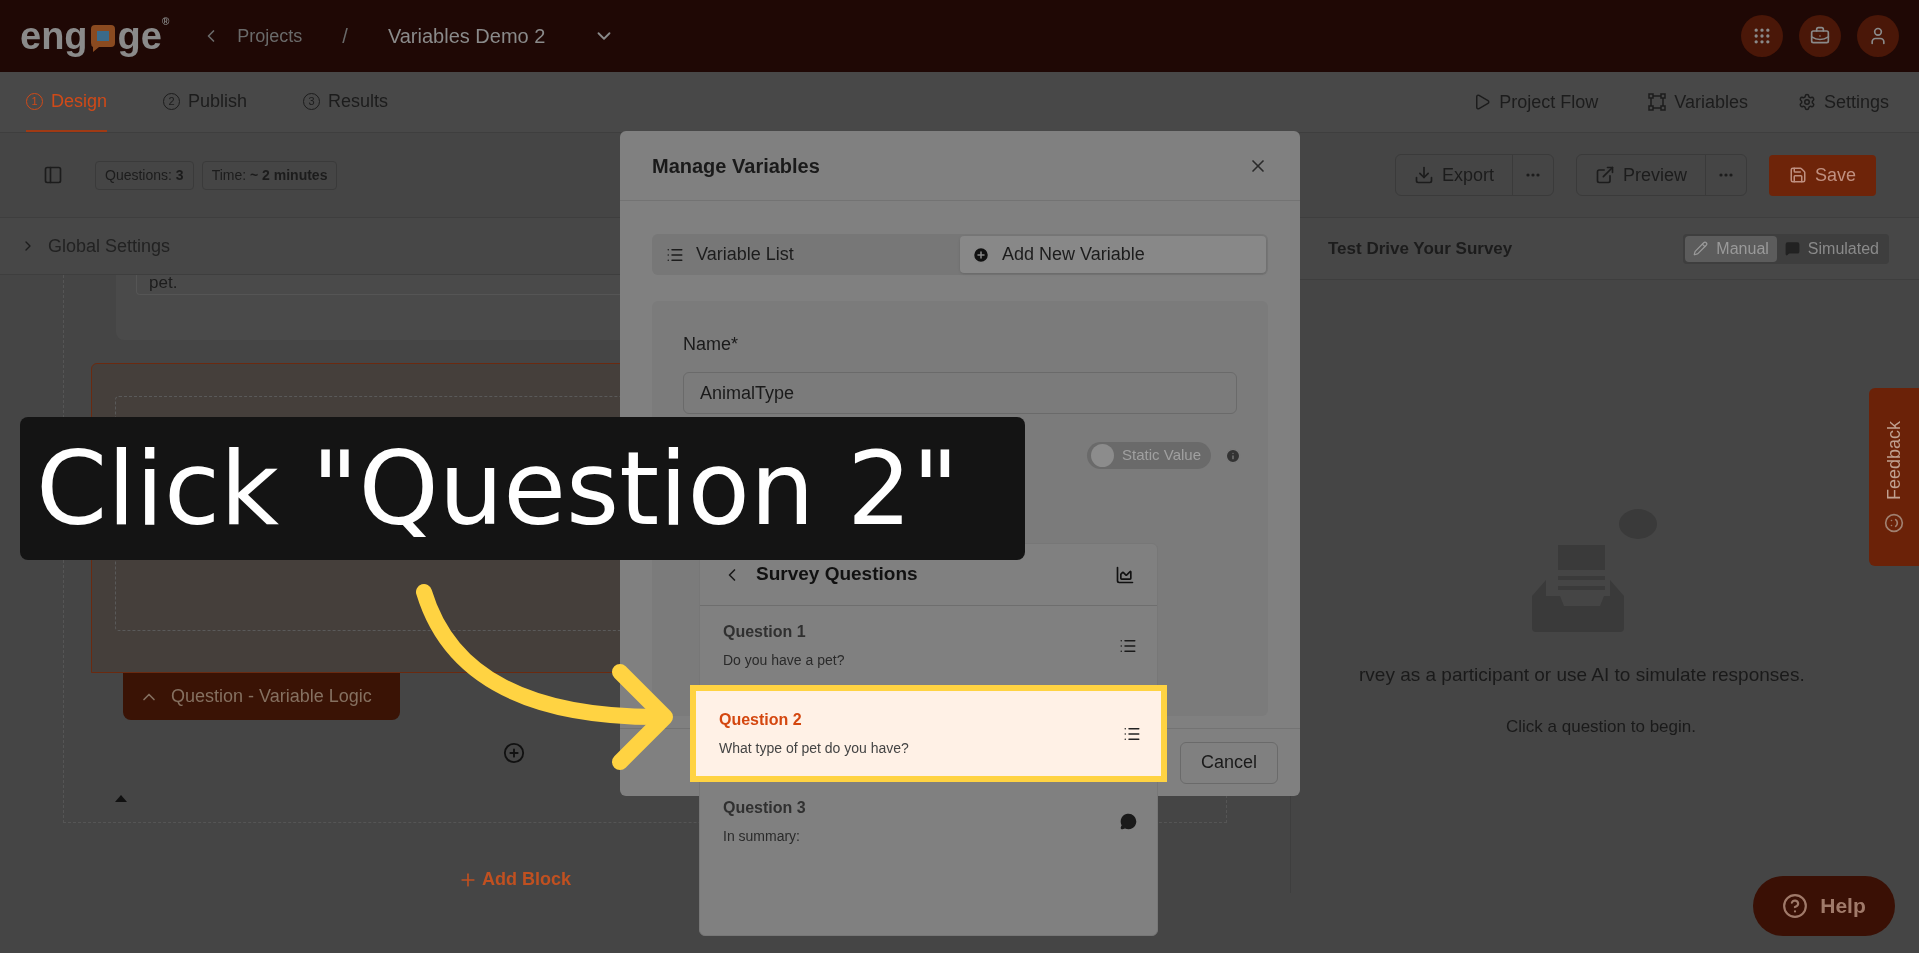 This screenshot has height=953, width=1919. I want to click on comment-icon, so click(1128, 821).